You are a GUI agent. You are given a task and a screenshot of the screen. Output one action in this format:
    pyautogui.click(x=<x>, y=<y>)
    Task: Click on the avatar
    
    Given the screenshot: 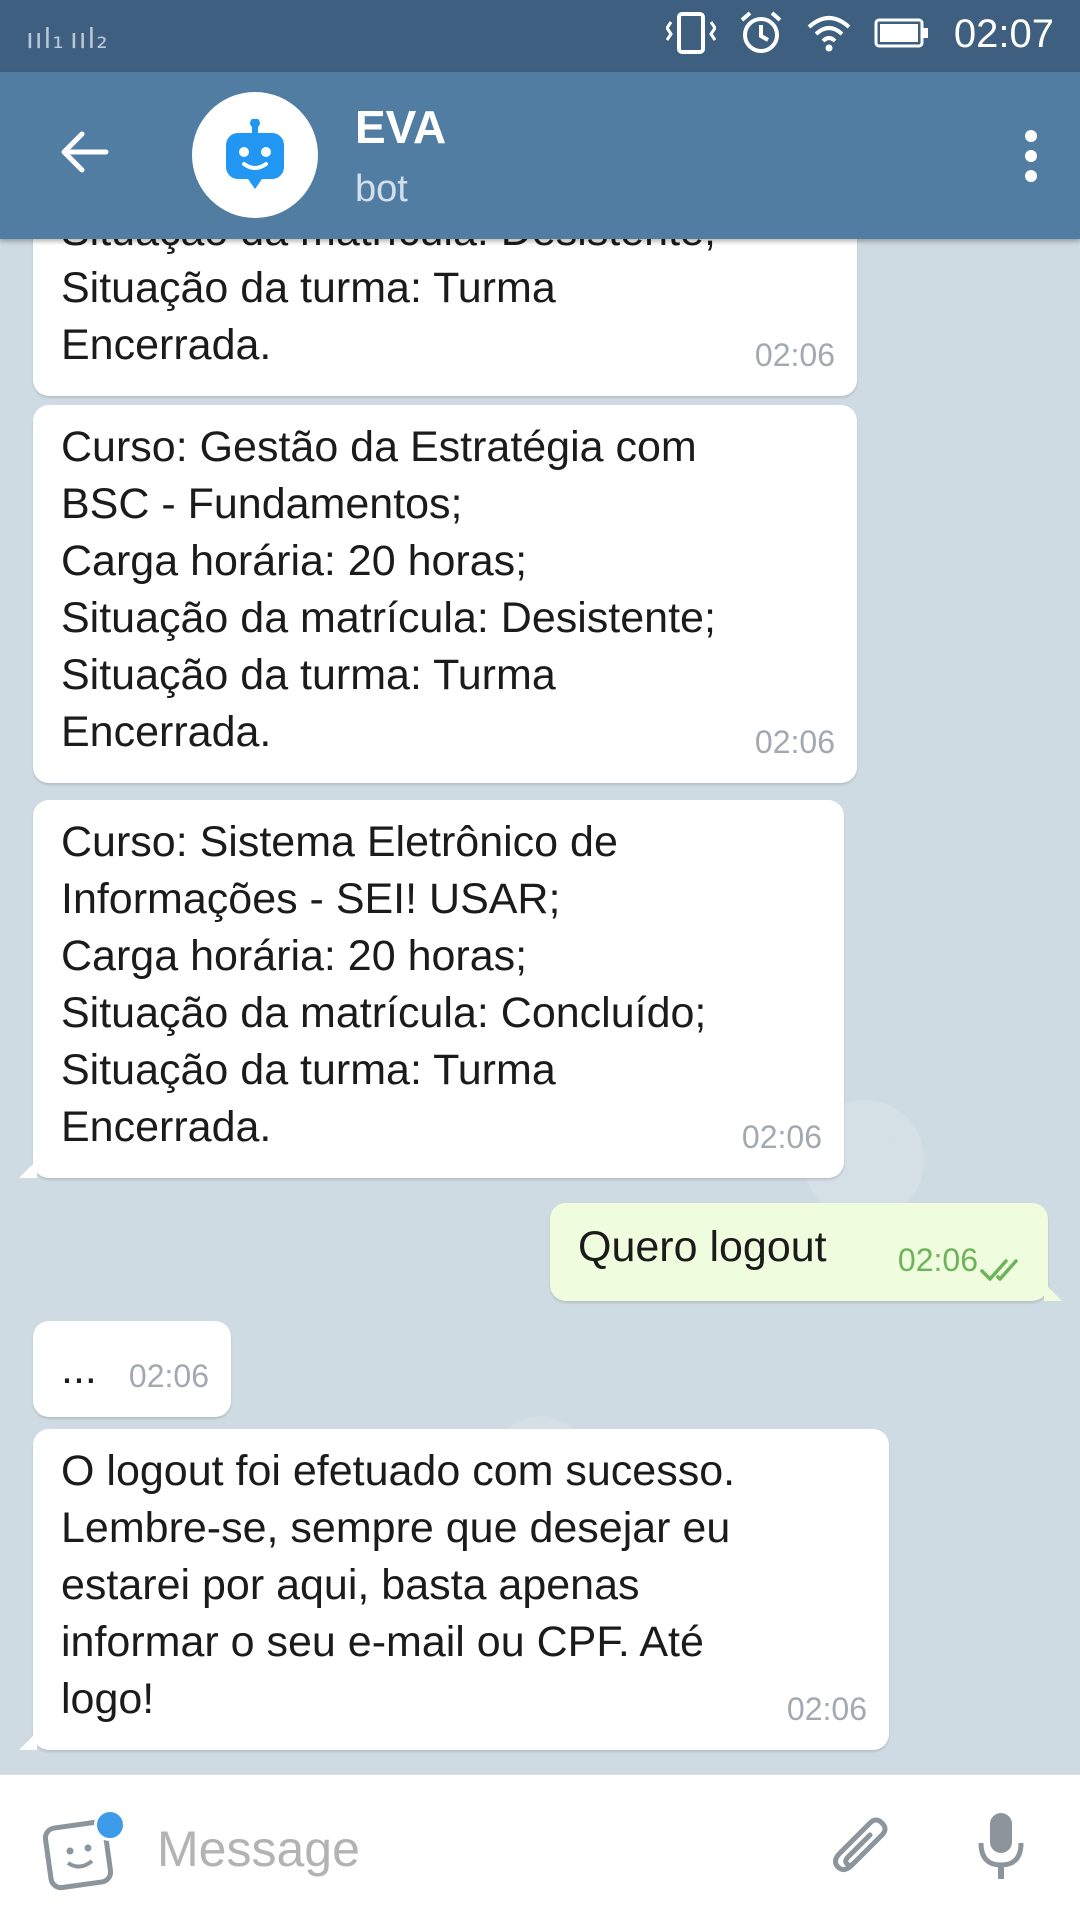 What is the action you would take?
    pyautogui.click(x=255, y=155)
    